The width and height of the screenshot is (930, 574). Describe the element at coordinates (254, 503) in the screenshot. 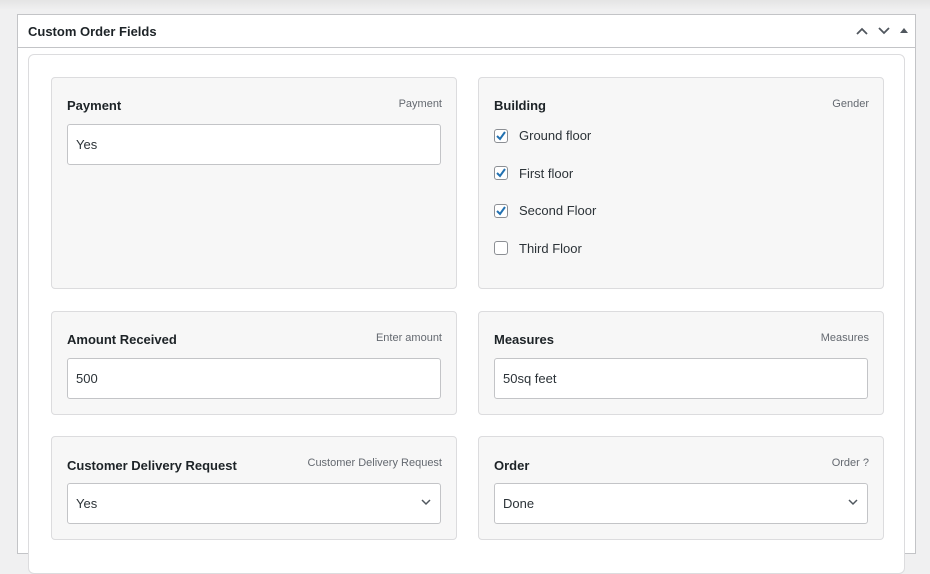

I see `delivery-select: Yes` at that location.